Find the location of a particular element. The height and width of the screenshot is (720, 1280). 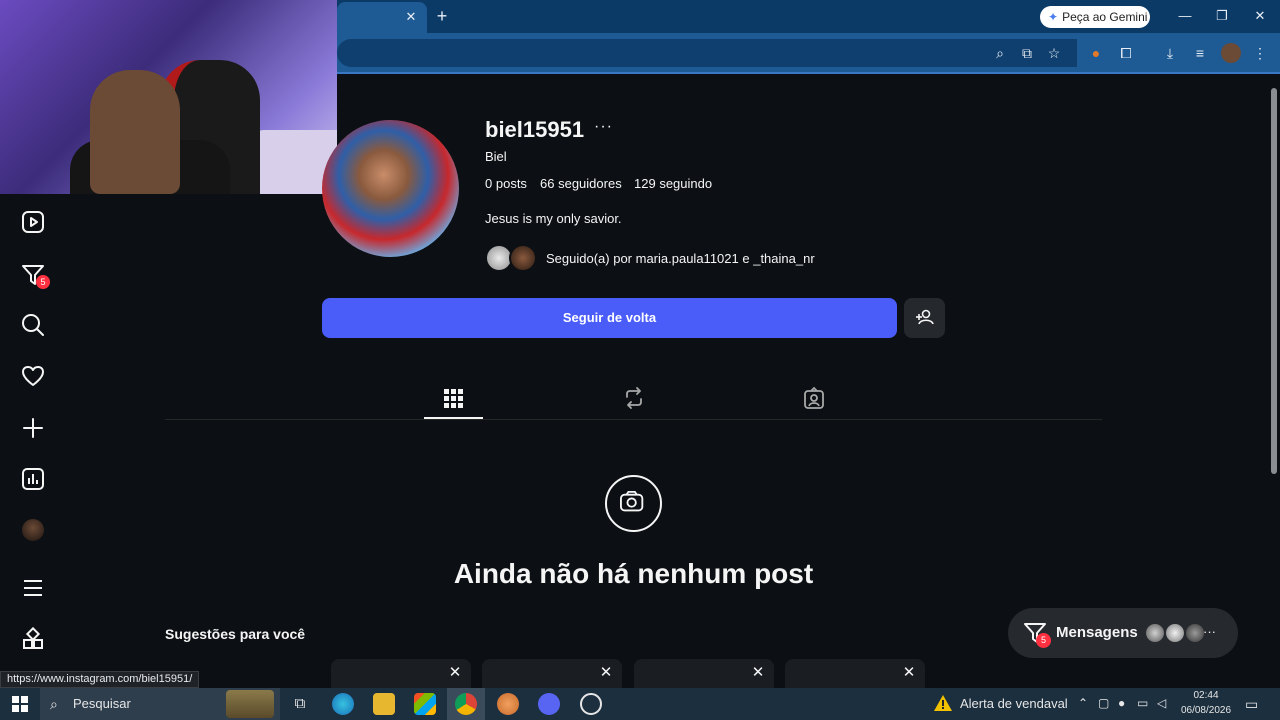

gemini-sparkle-icon: ✦ is located at coordinates (1053, 17).